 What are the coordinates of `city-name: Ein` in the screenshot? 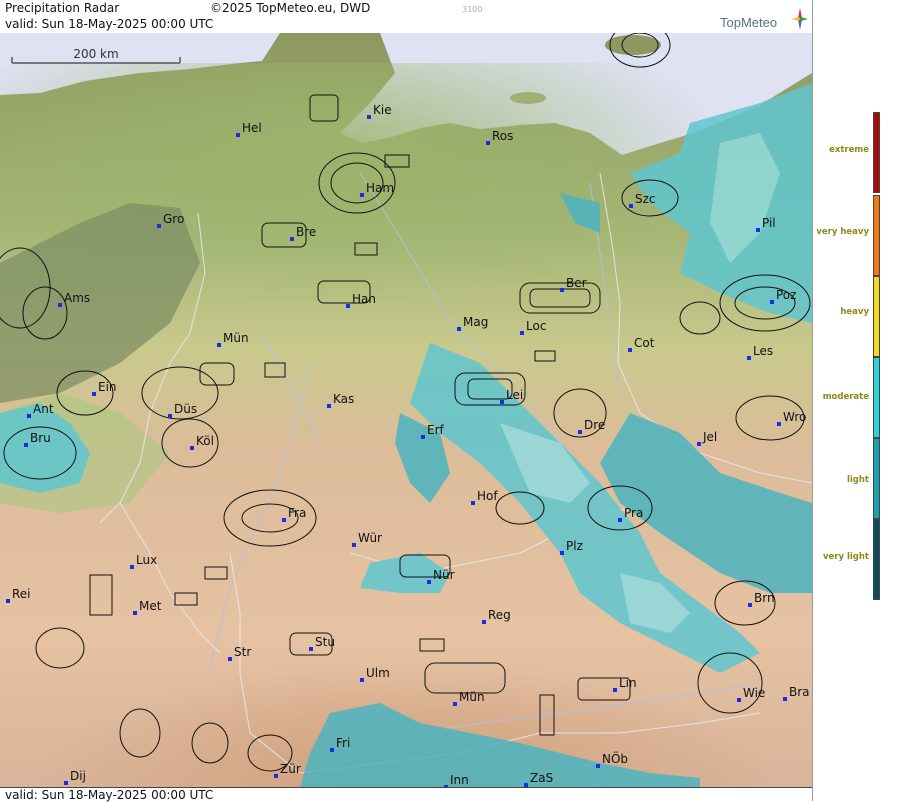 It's located at (107, 387).